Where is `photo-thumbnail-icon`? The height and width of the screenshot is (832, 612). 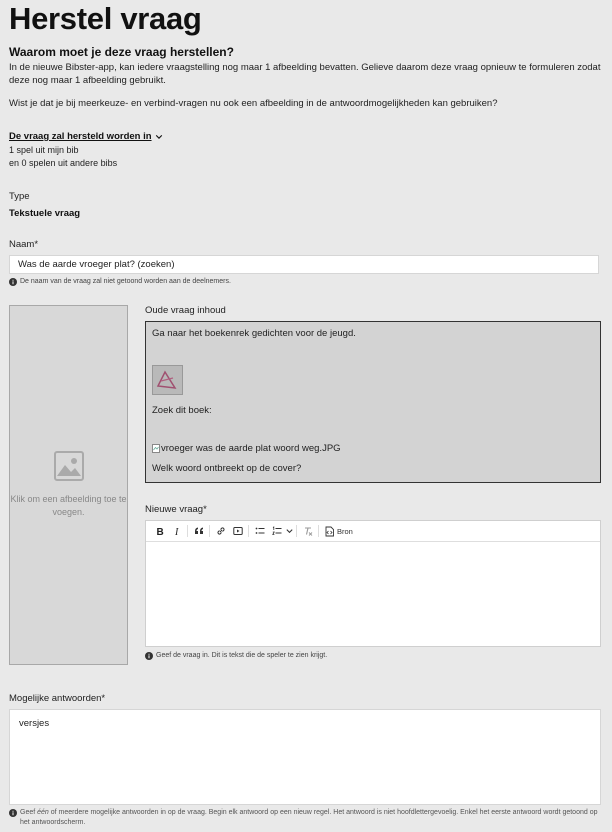 photo-thumbnail-icon is located at coordinates (166, 379).